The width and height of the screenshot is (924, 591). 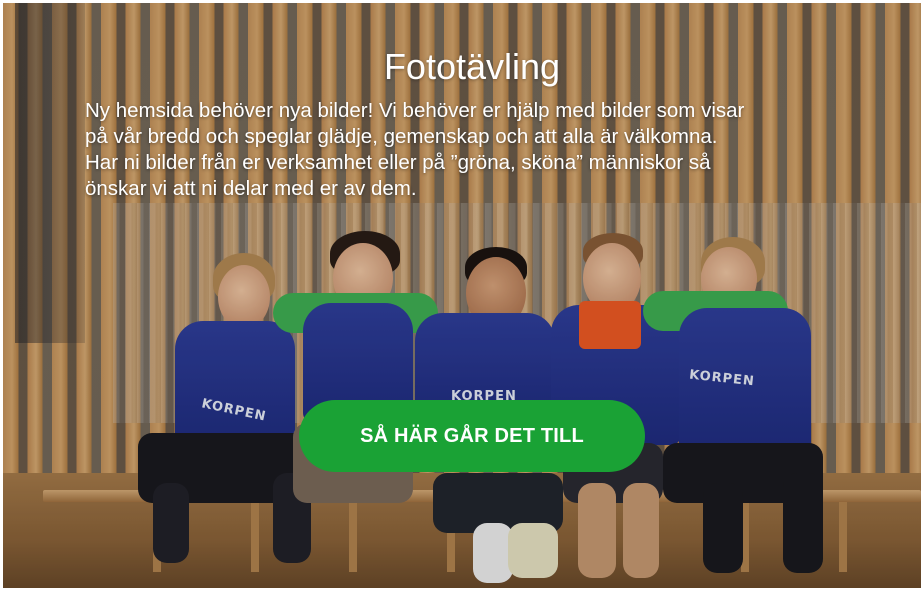 I want to click on banner-title: Fototävling, so click(x=472, y=66).